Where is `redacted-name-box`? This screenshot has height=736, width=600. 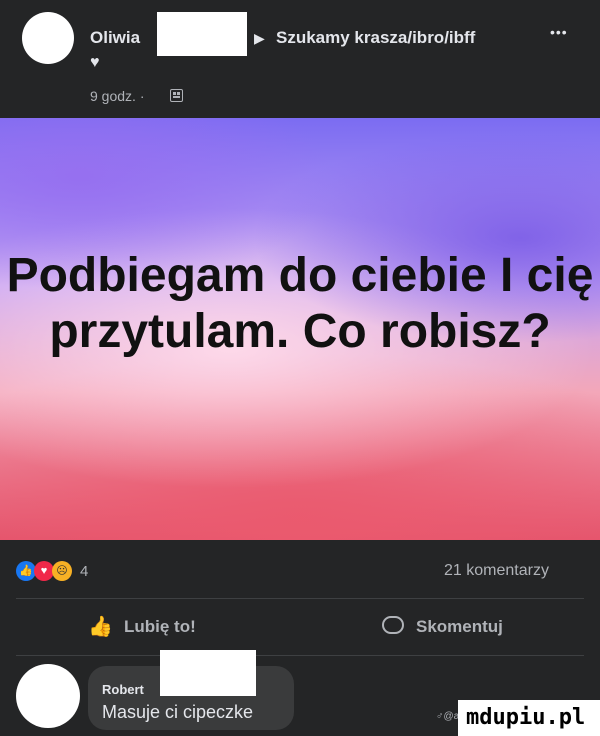 redacted-name-box is located at coordinates (202, 34).